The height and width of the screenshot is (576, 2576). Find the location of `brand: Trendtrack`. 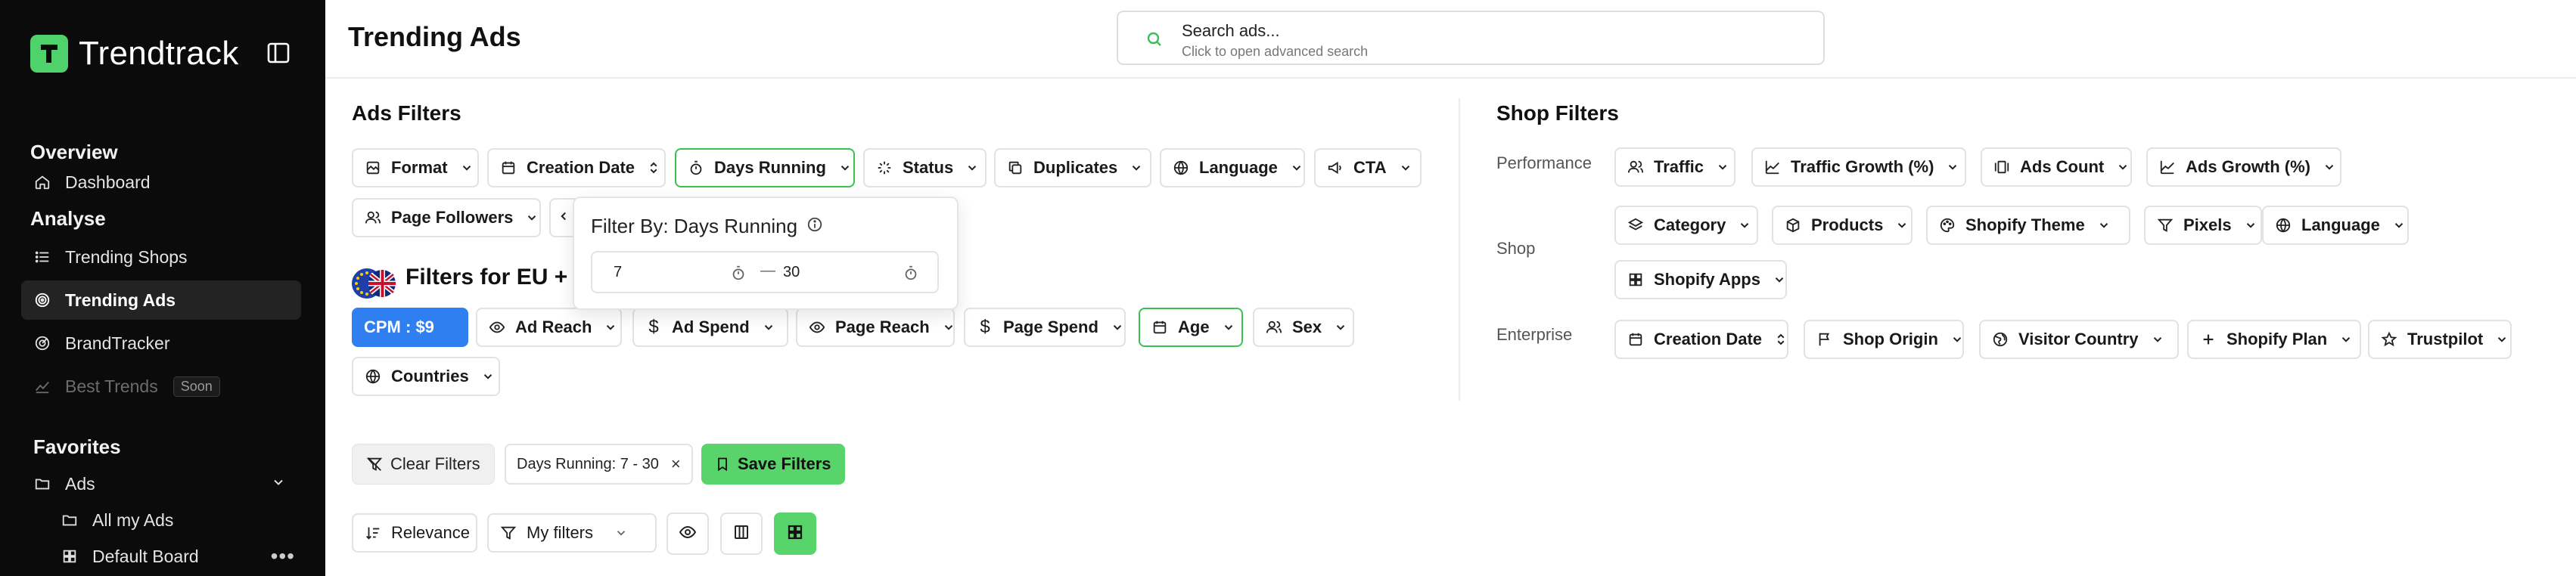

brand: Trendtrack is located at coordinates (134, 53).